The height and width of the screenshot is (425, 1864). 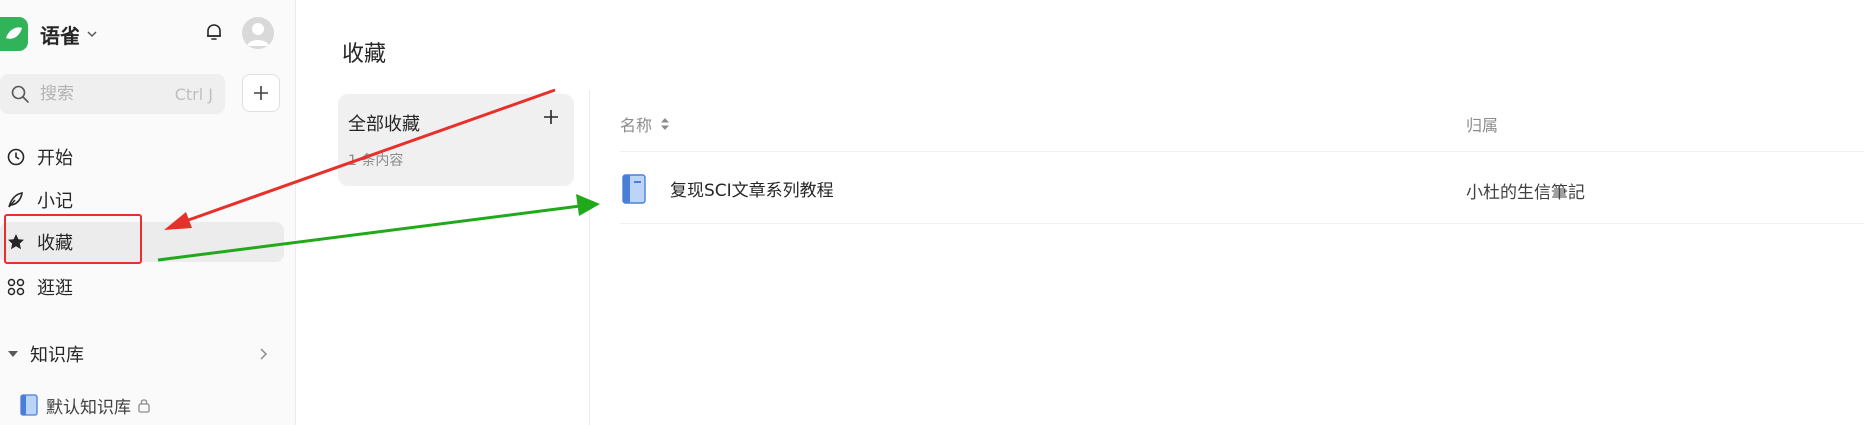 I want to click on user-avatar-icon, so click(x=258, y=33).